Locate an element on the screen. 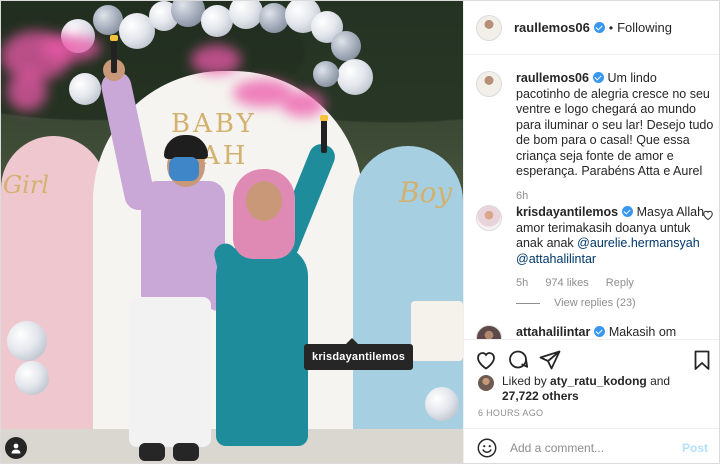 Image resolution: width=720 pixels, height=464 pixels. view-replies-button: View replies (23) is located at coordinates (576, 303).